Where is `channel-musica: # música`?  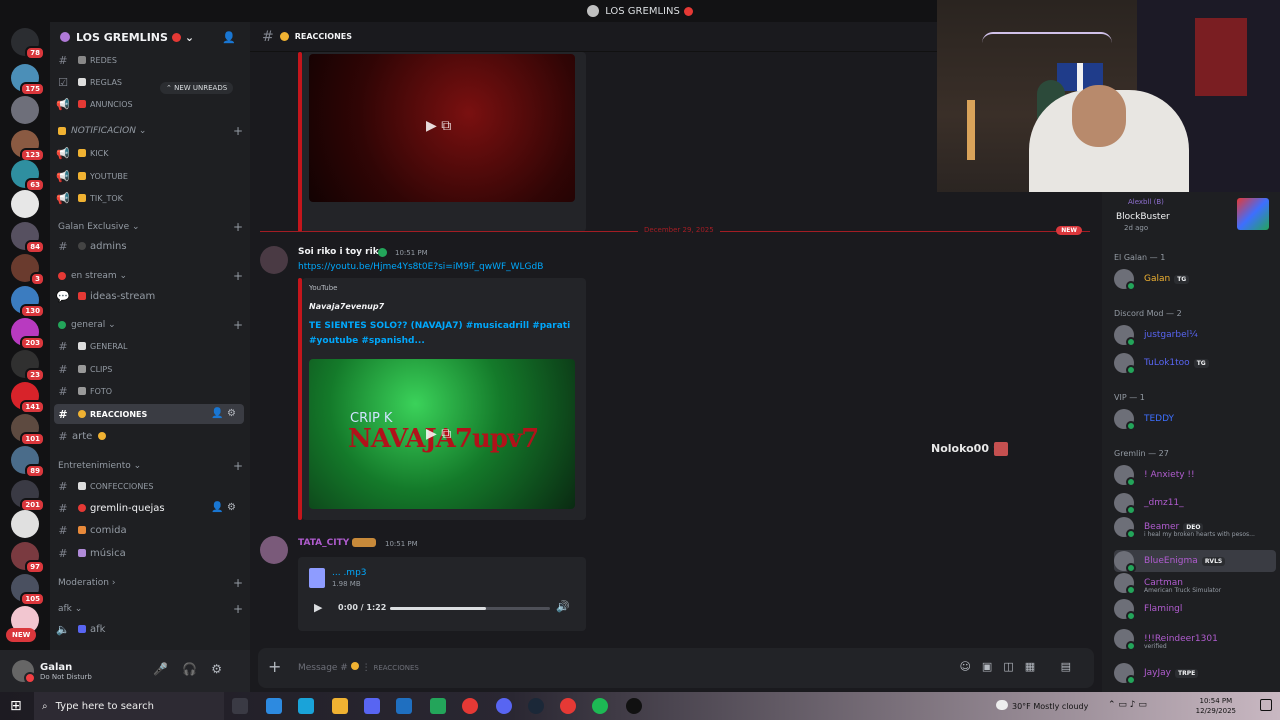 channel-musica: # música is located at coordinates (149, 553).